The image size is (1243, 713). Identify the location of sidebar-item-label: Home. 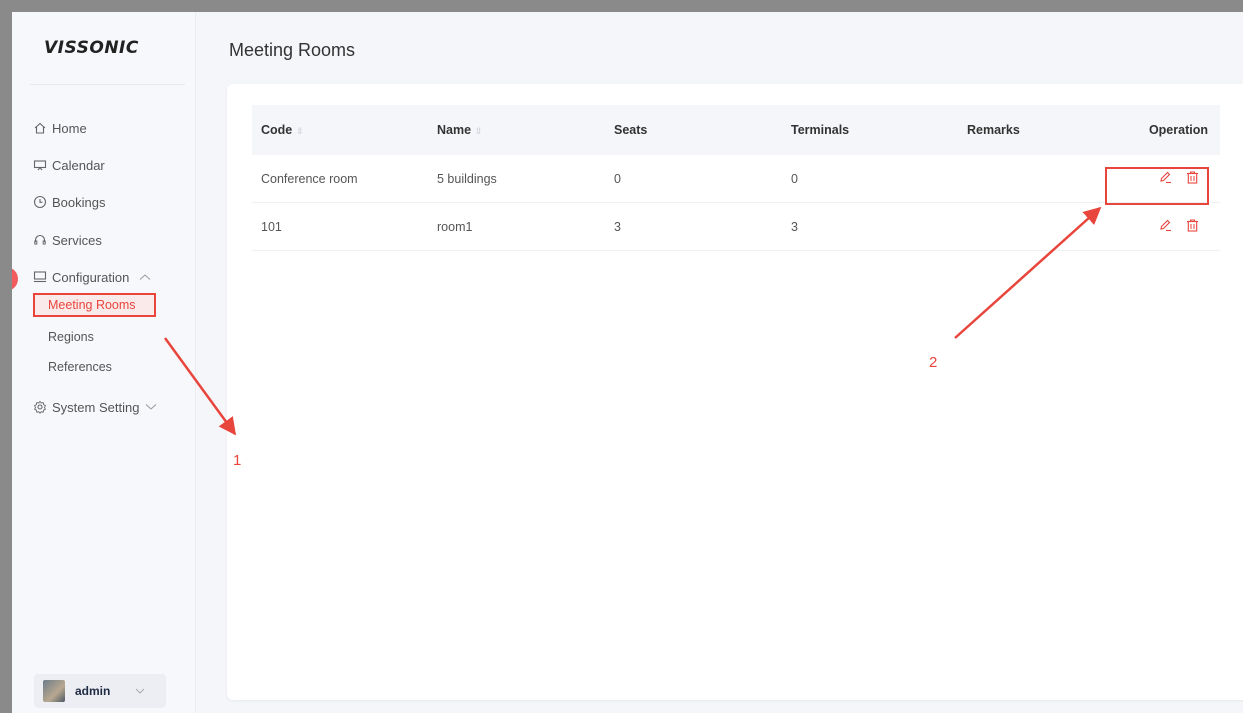
(69, 128).